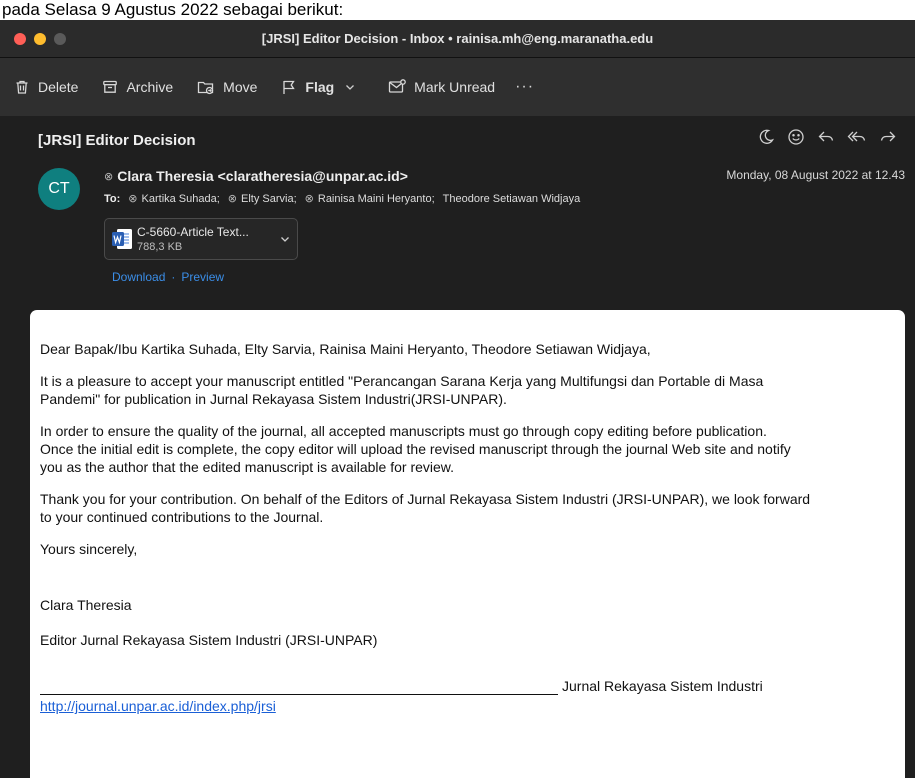 This screenshot has width=915, height=778. I want to click on attachment-links: Download · Preview, so click(168, 277).